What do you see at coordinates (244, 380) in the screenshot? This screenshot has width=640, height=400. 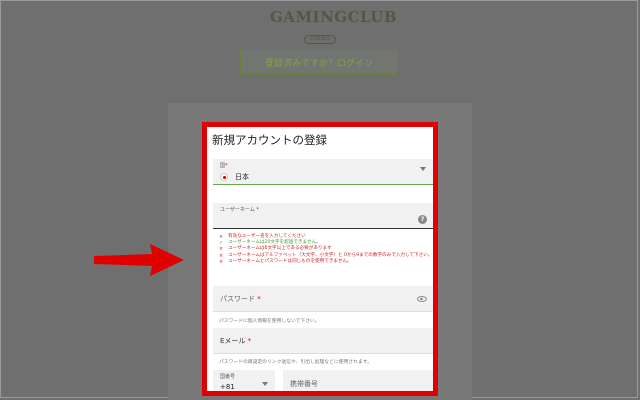 I see `phone-code-select: 国番号 +81` at bounding box center [244, 380].